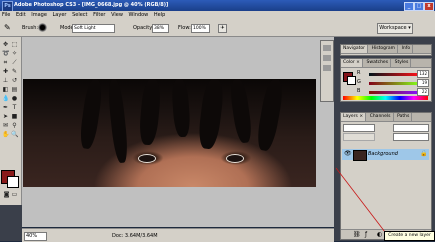 Image resolution: width=435 pixels, height=242 pixels. Describe the element at coordinates (409, 236) in the screenshot. I see `tooltip: Create a new layer` at that location.